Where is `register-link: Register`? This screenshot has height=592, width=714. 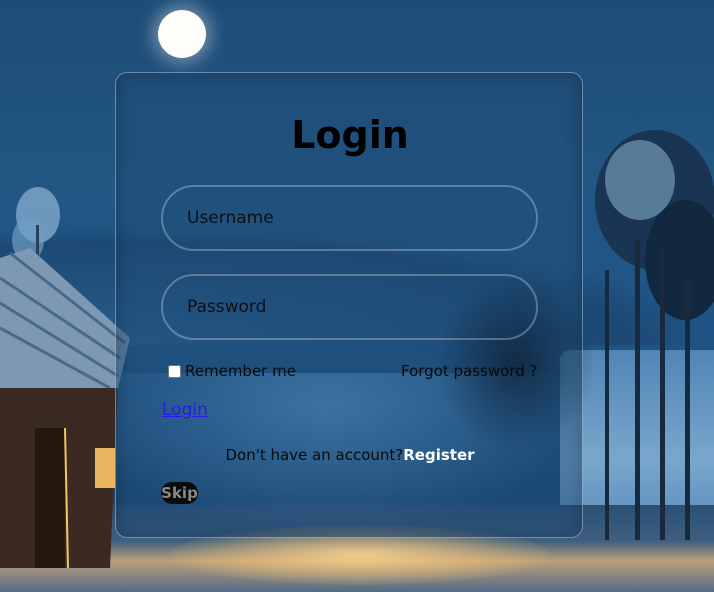
register-link: Register is located at coordinates (438, 455).